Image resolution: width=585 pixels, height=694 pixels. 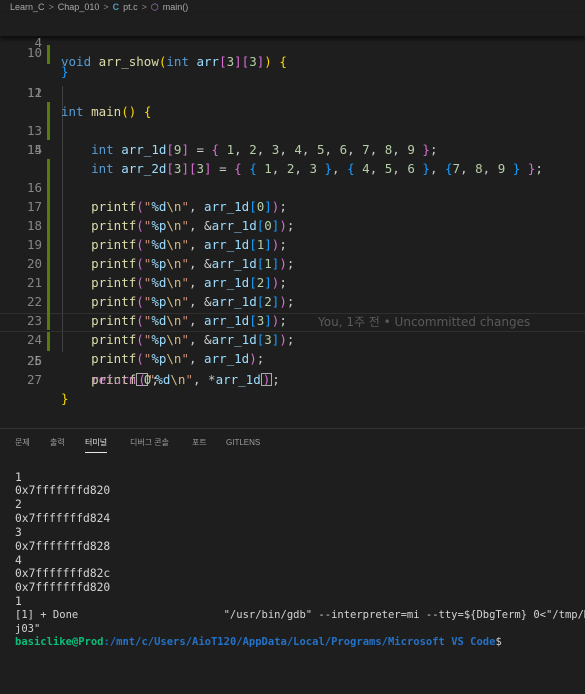 I want to click on line-number: 4, so click(x=38, y=42).